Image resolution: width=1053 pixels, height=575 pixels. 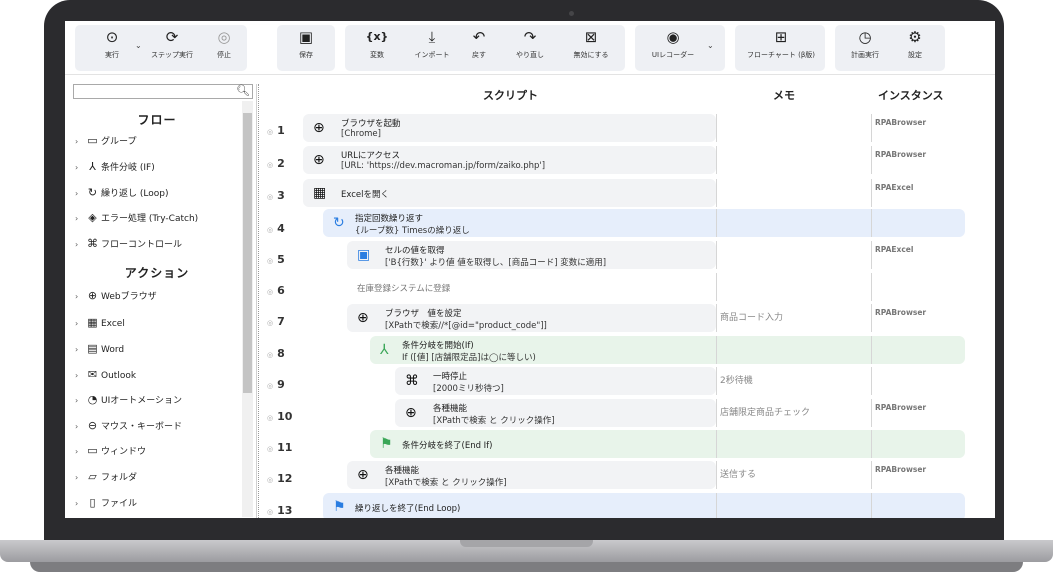 I want to click on flow-item-group: › ▭ グループ, so click(x=105, y=143).